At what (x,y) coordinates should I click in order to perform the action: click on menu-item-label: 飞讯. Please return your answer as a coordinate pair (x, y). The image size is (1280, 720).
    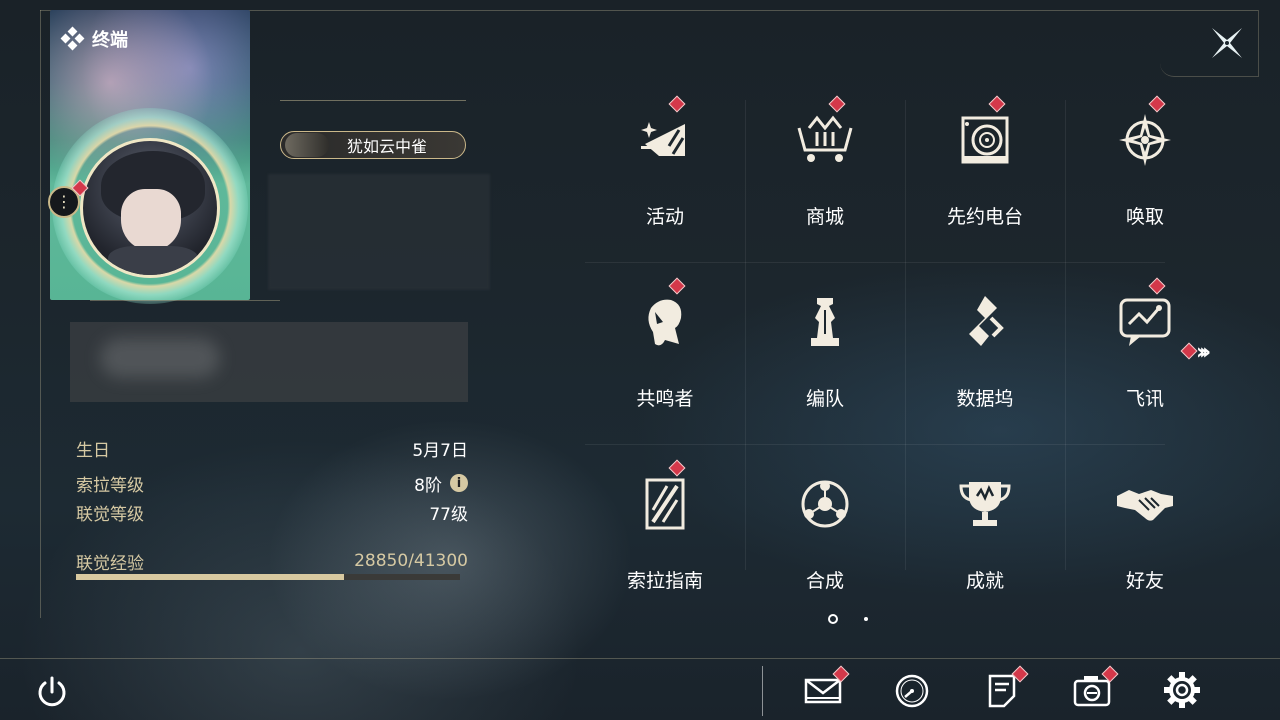
    Looking at the image, I should click on (1144, 399).